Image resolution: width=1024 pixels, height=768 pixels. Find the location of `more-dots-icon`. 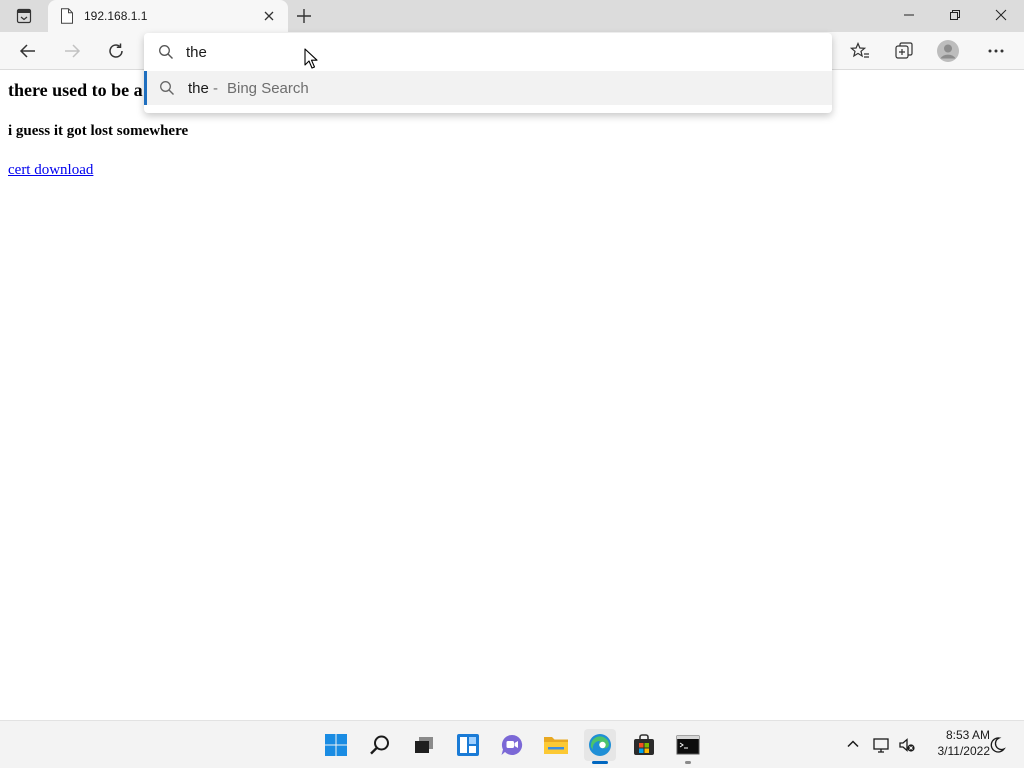

more-dots-icon is located at coordinates (996, 51).